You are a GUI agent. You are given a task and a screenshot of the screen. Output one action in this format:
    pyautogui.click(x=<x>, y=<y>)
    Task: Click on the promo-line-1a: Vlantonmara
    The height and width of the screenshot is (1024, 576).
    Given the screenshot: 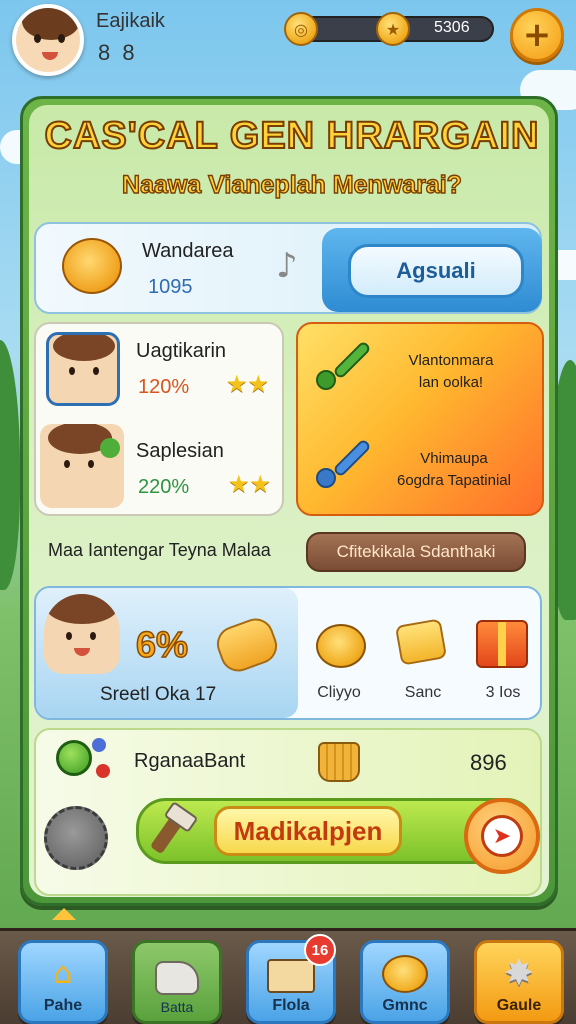 What is the action you would take?
    pyautogui.click(x=451, y=360)
    